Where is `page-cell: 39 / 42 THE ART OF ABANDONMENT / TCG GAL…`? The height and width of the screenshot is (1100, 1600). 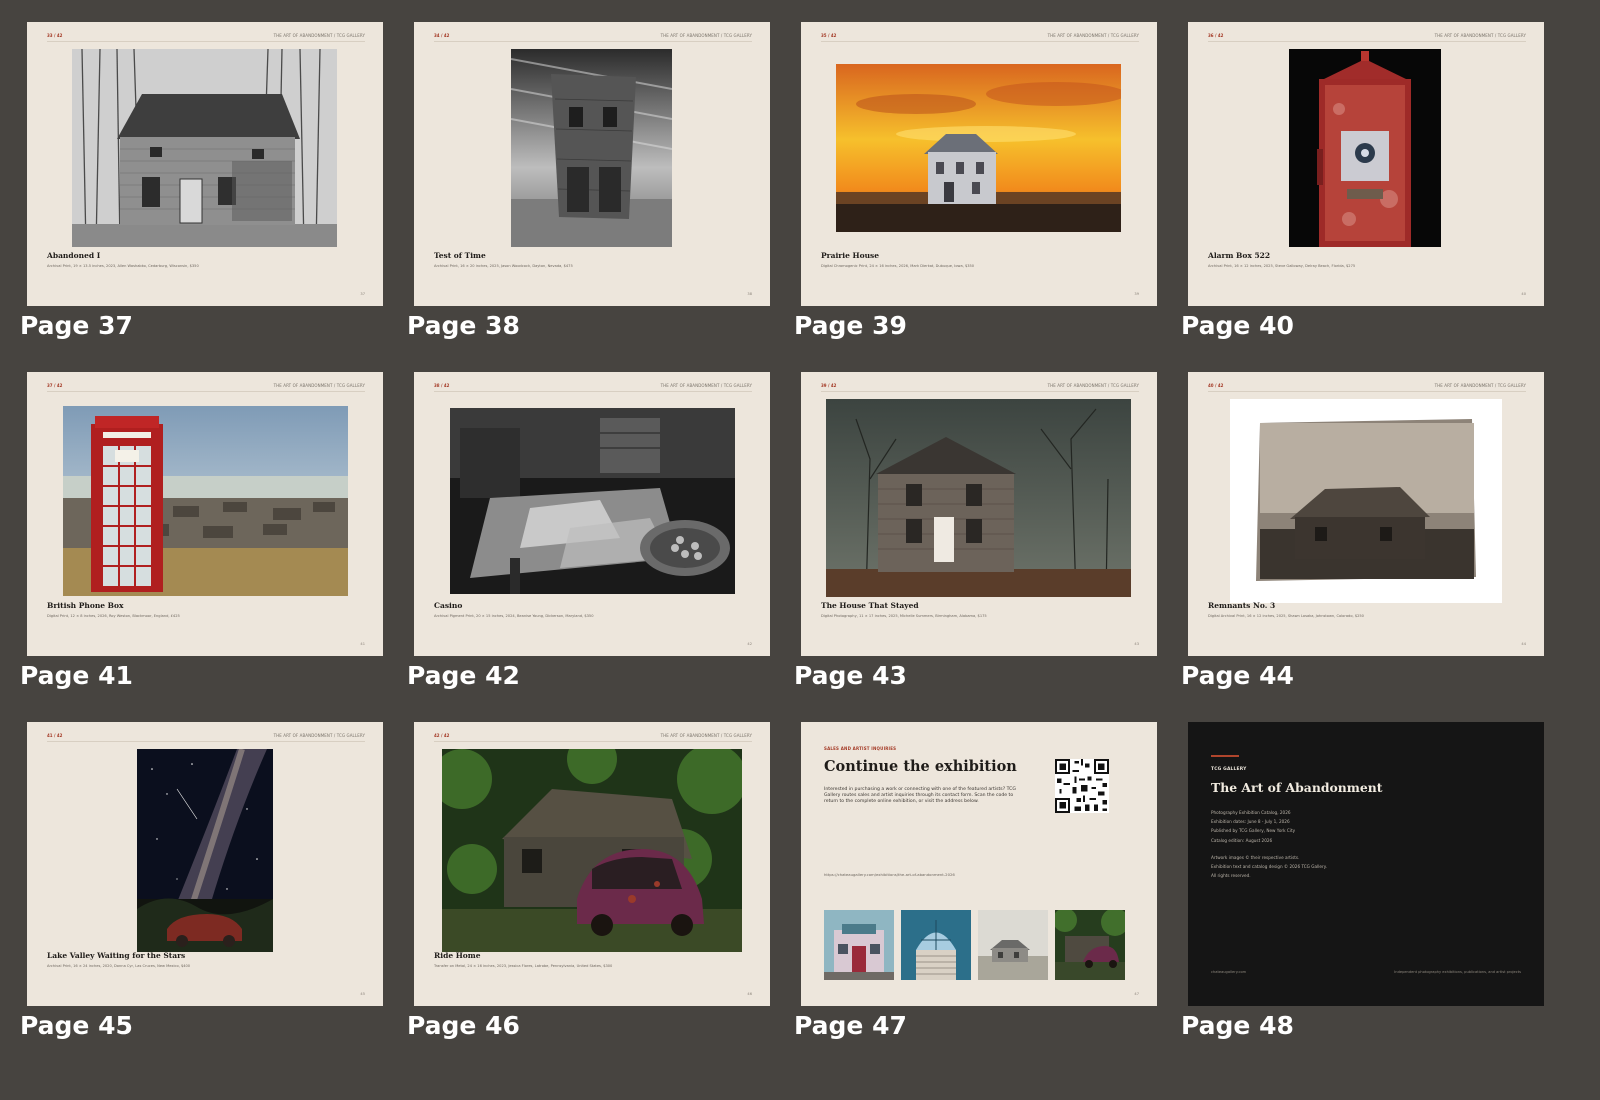 page-cell: 39 / 42 THE ART OF ABANDONMENT / TCG GAL… is located at coordinates (984, 542).